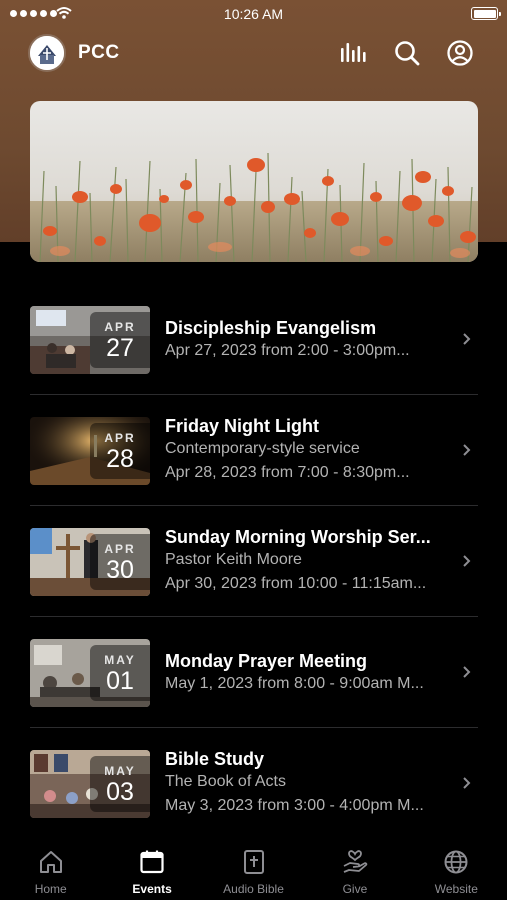 Image resolution: width=507 pixels, height=900 pixels. What do you see at coordinates (460, 53) in the screenshot?
I see `account-icon` at bounding box center [460, 53].